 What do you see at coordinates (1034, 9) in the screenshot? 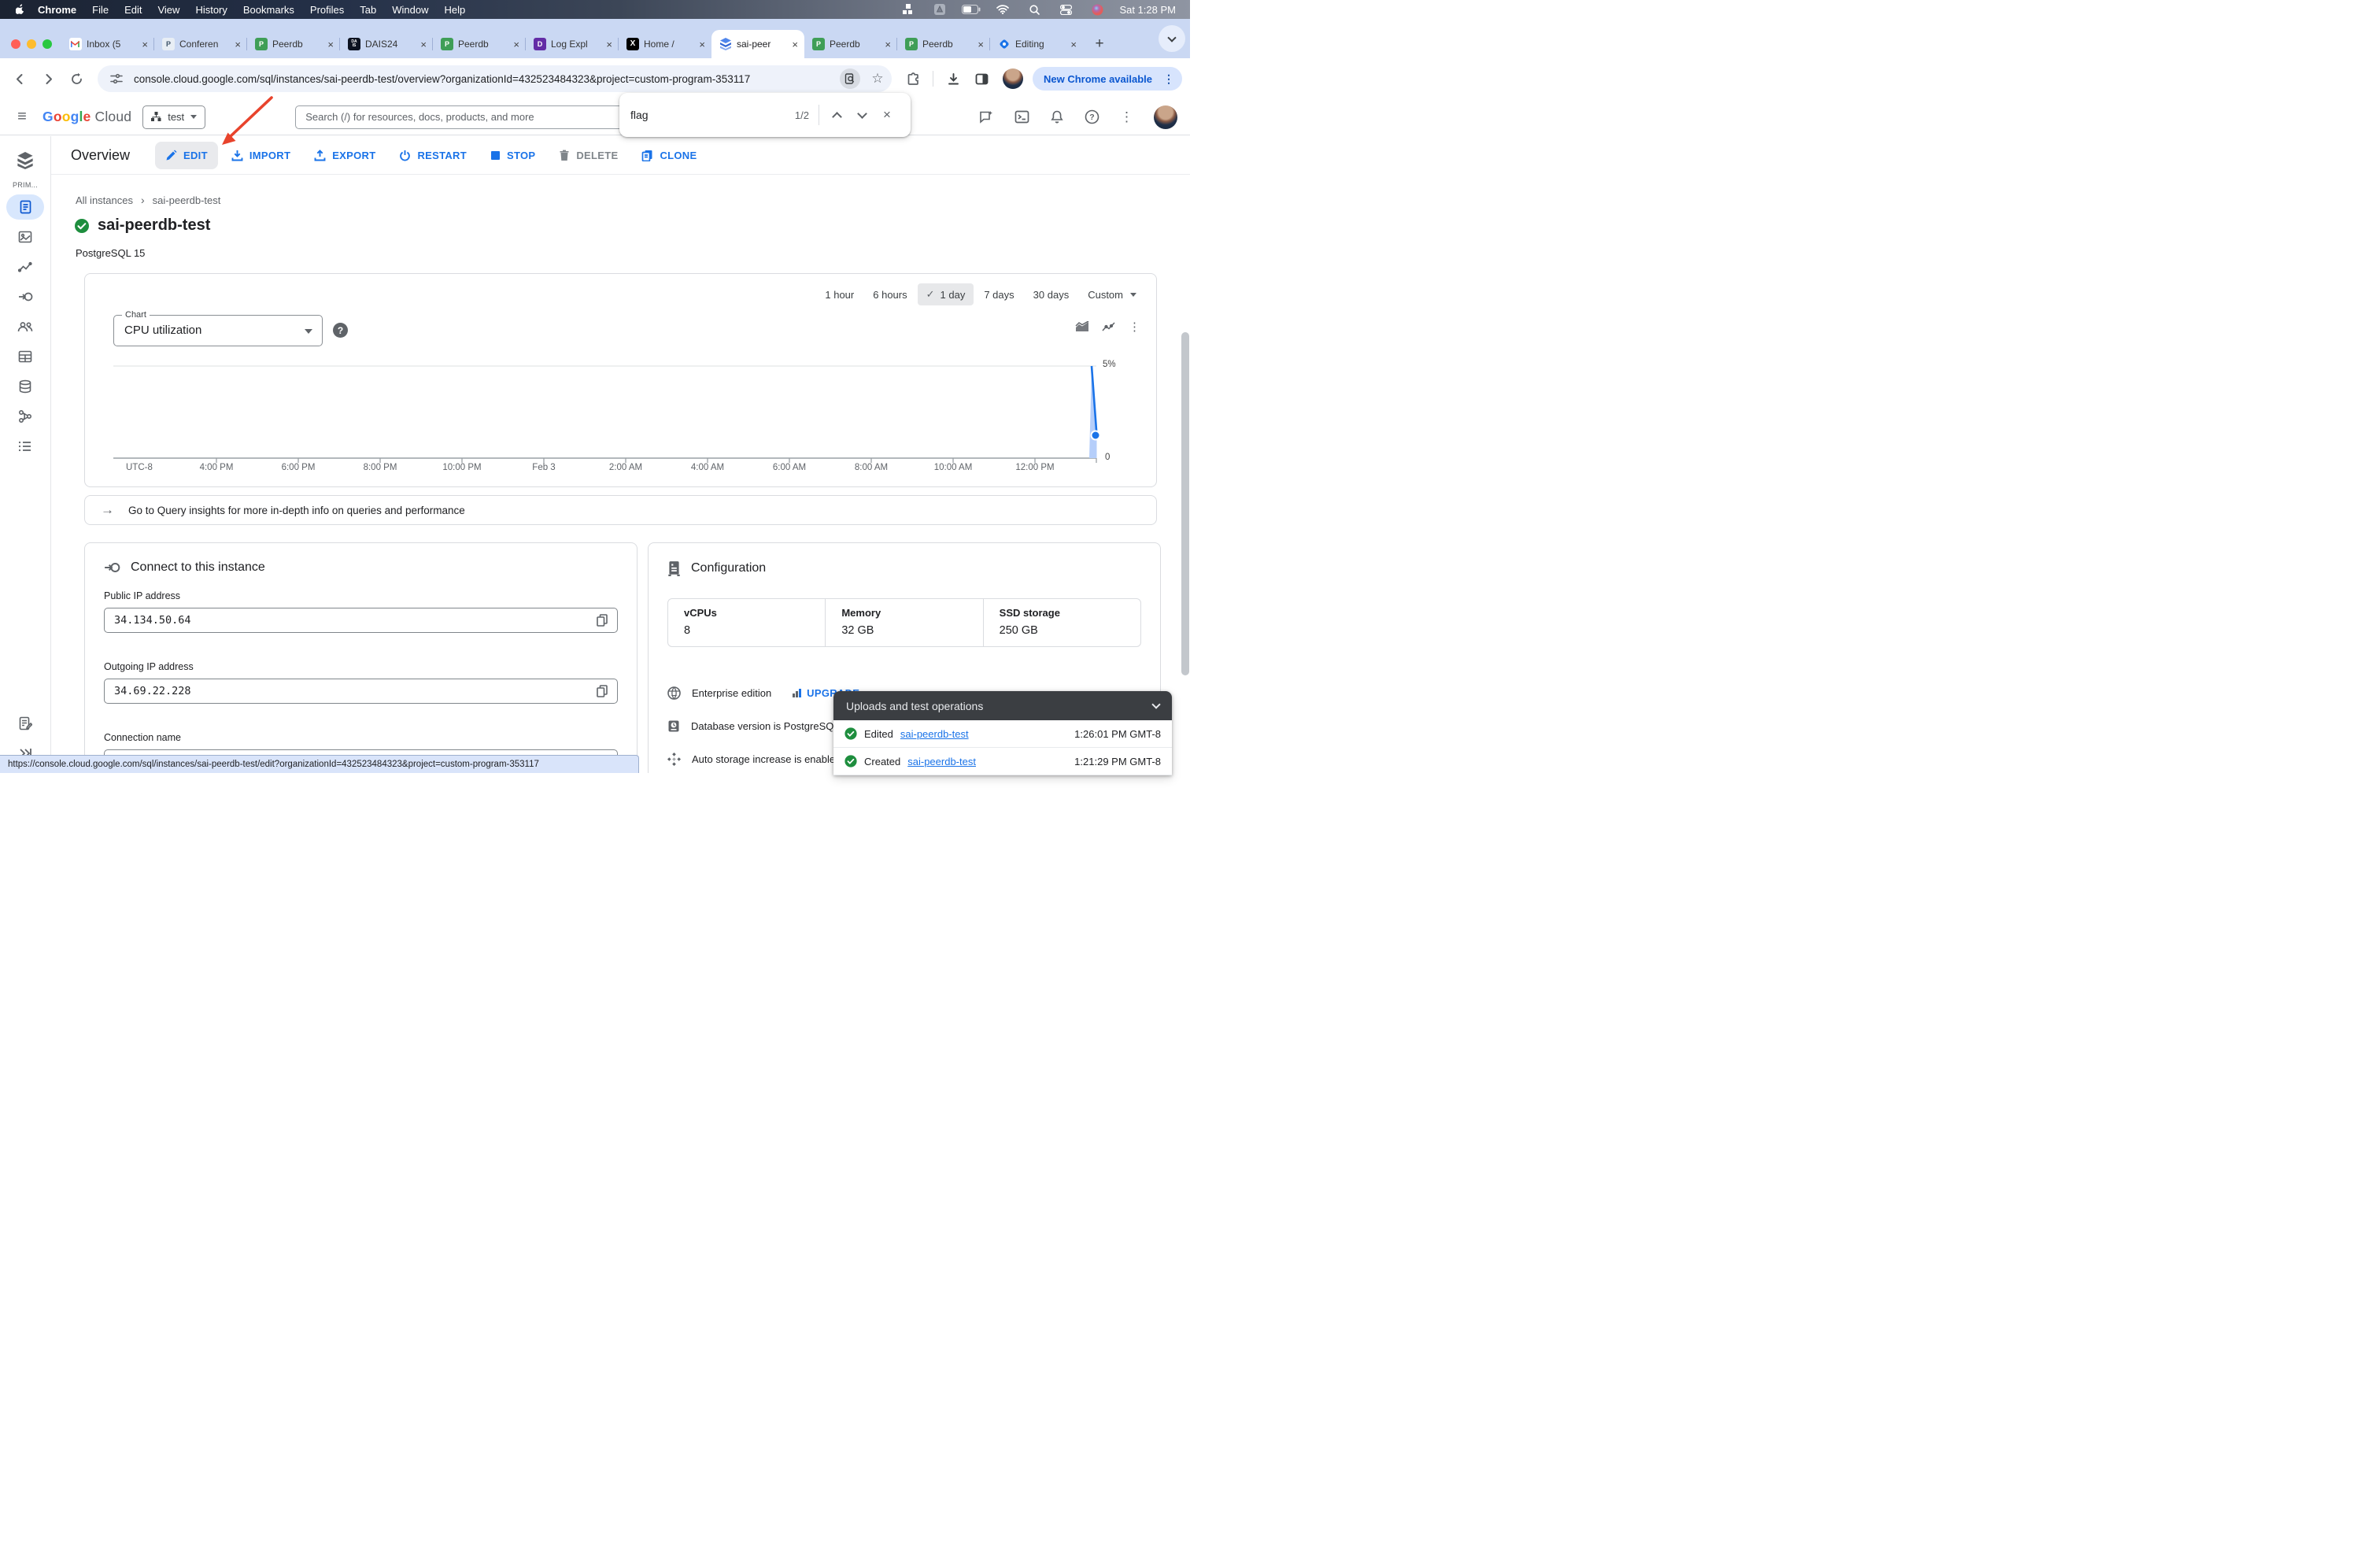
I see `spotlight-icon` at bounding box center [1034, 9].